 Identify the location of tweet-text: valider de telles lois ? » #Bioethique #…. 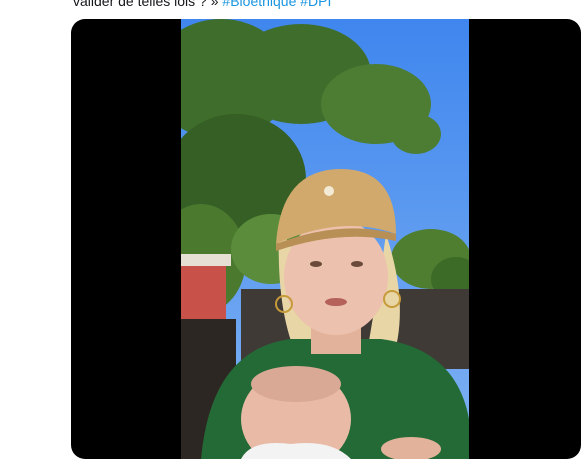
(202, 5).